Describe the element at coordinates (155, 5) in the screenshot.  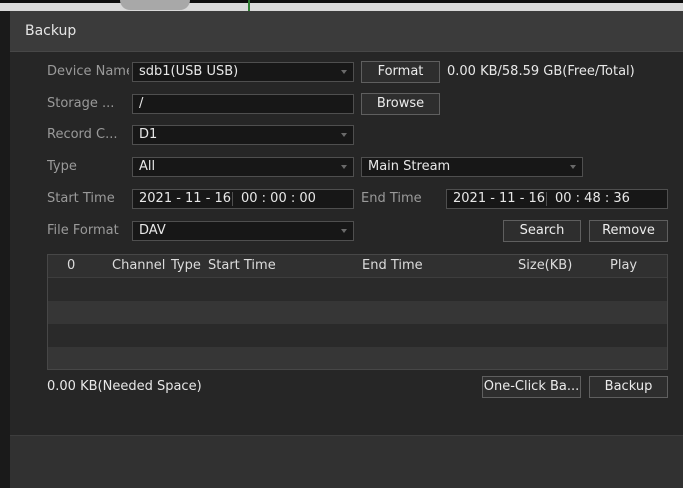
I see `video-preview-fragment` at that location.